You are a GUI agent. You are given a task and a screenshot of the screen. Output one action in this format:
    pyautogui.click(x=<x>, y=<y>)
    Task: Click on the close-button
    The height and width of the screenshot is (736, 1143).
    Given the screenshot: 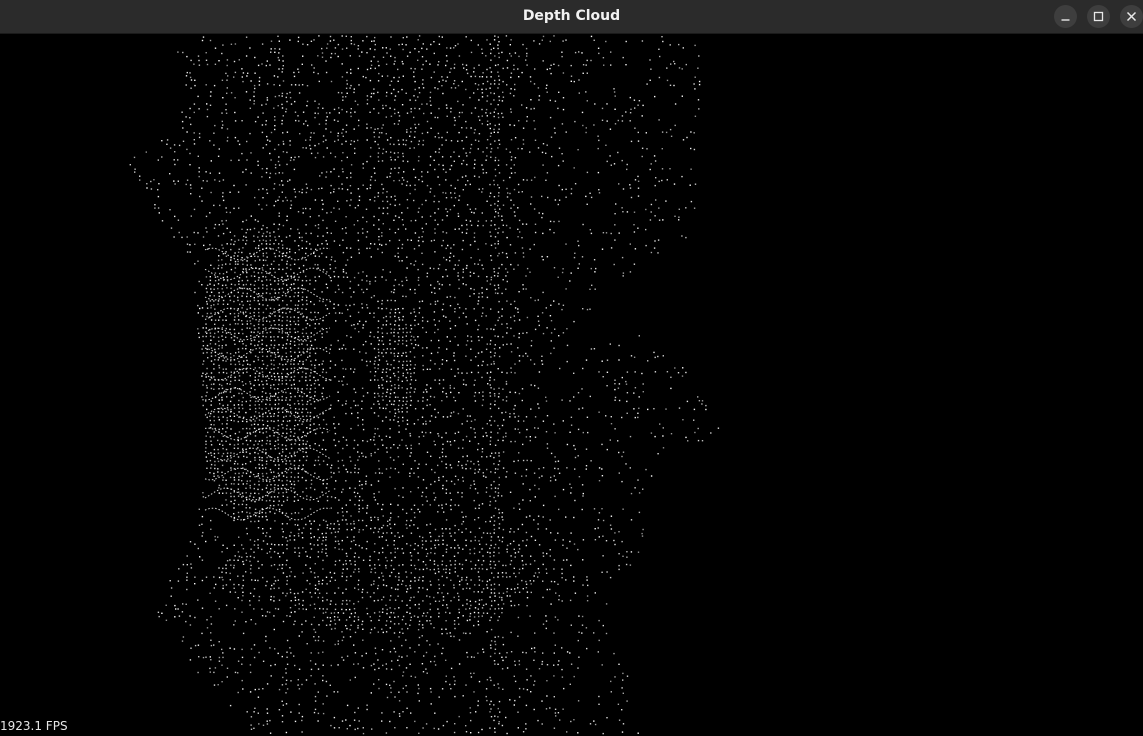 What is the action you would take?
    pyautogui.click(x=1131, y=16)
    